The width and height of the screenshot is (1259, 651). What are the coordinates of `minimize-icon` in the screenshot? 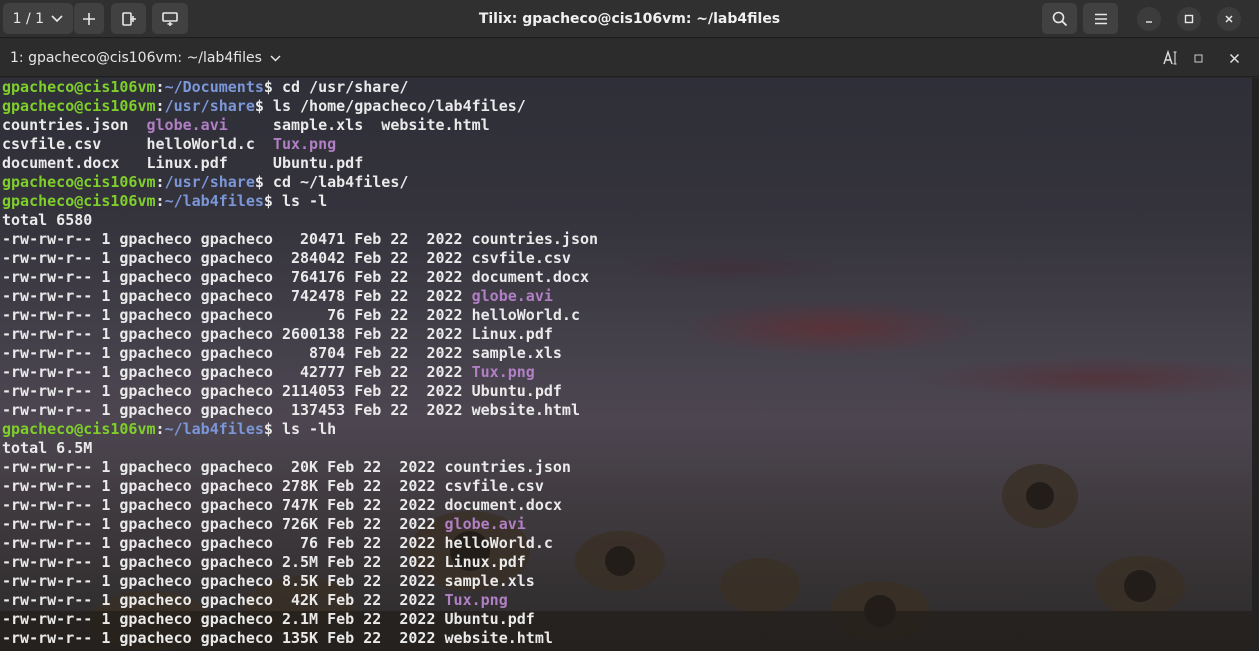 It's located at (1149, 22).